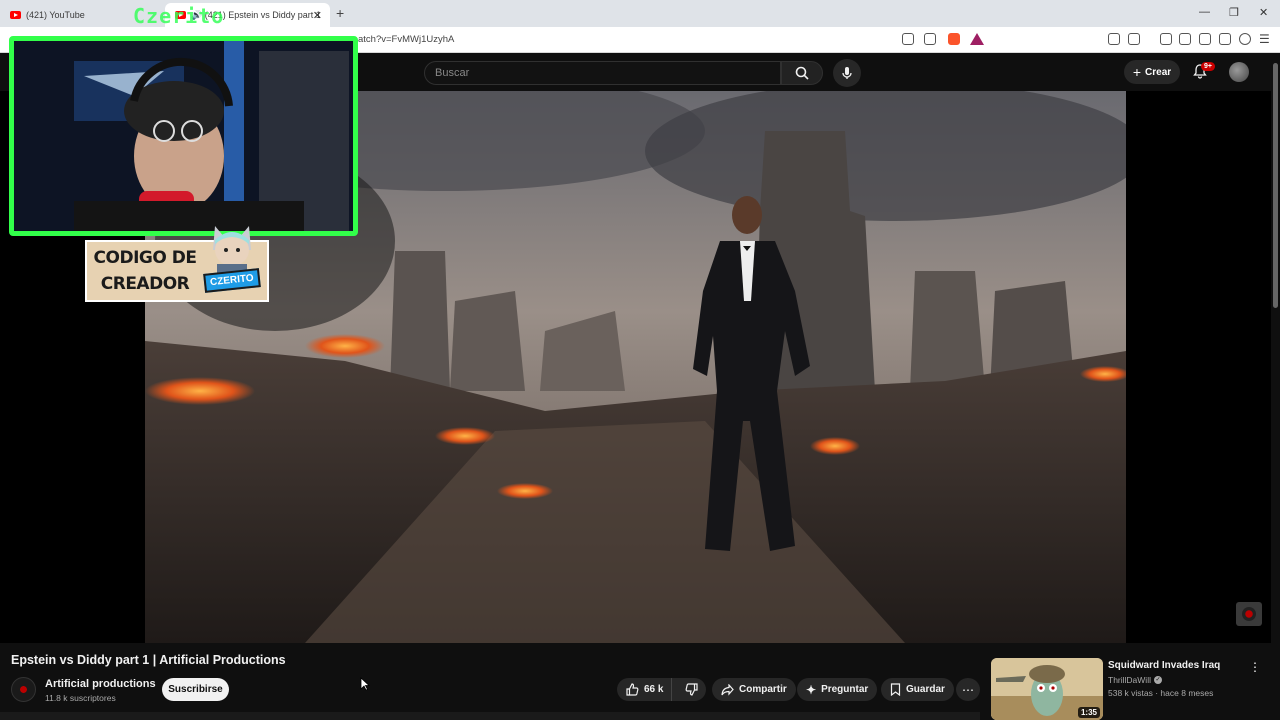 Image resolution: width=1280 pixels, height=720 pixels. I want to click on mouse-cursor-icon, so click(365, 684).